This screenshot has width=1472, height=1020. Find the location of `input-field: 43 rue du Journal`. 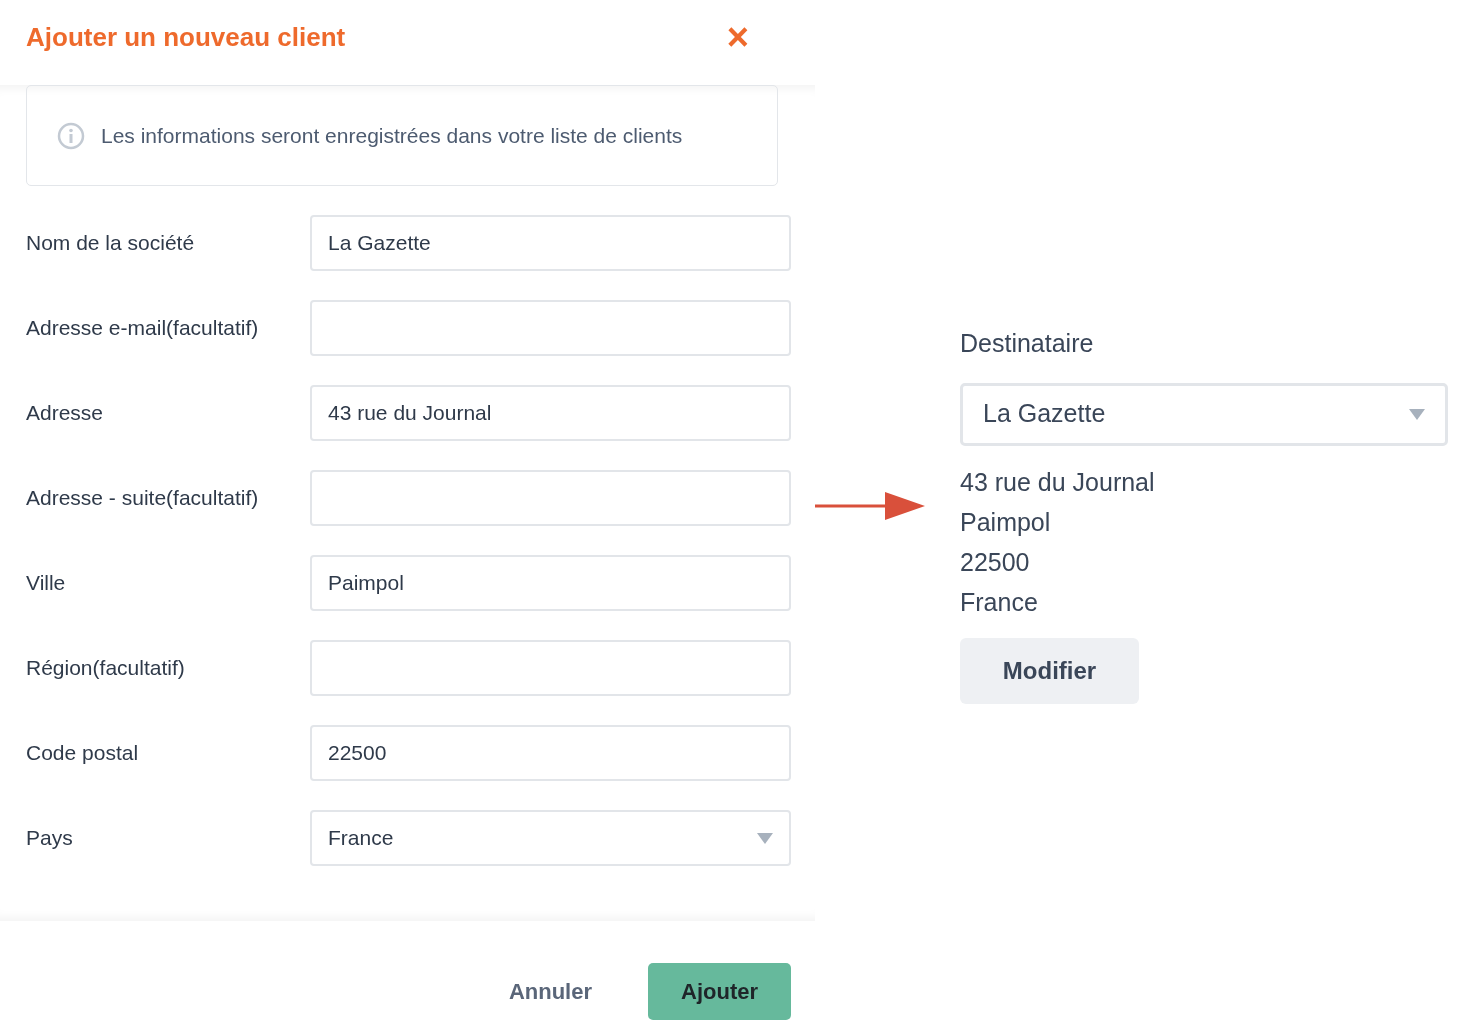

input-field: 43 rue du Journal is located at coordinates (550, 413).